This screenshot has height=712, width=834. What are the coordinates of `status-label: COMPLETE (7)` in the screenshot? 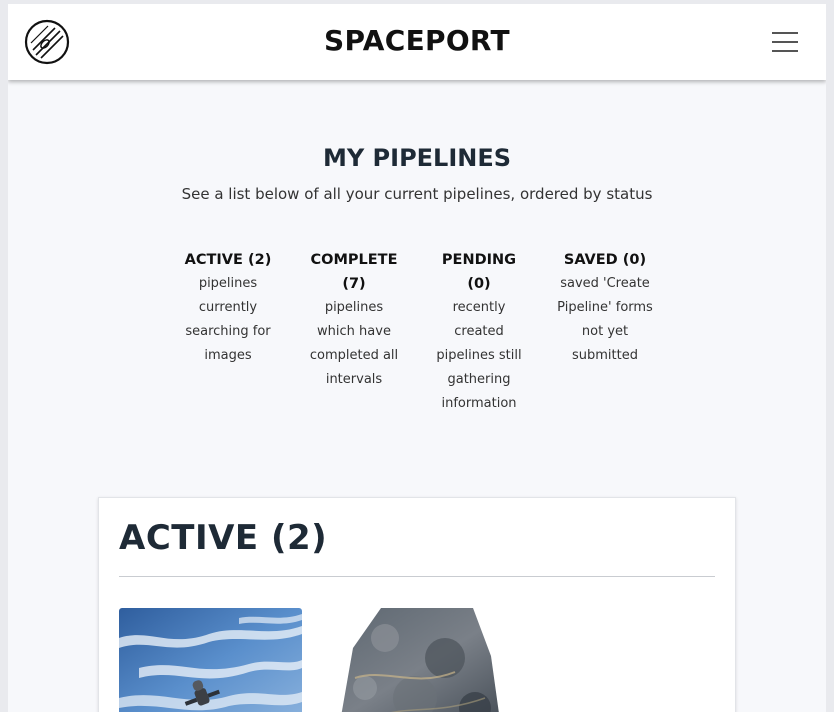 It's located at (354, 272).